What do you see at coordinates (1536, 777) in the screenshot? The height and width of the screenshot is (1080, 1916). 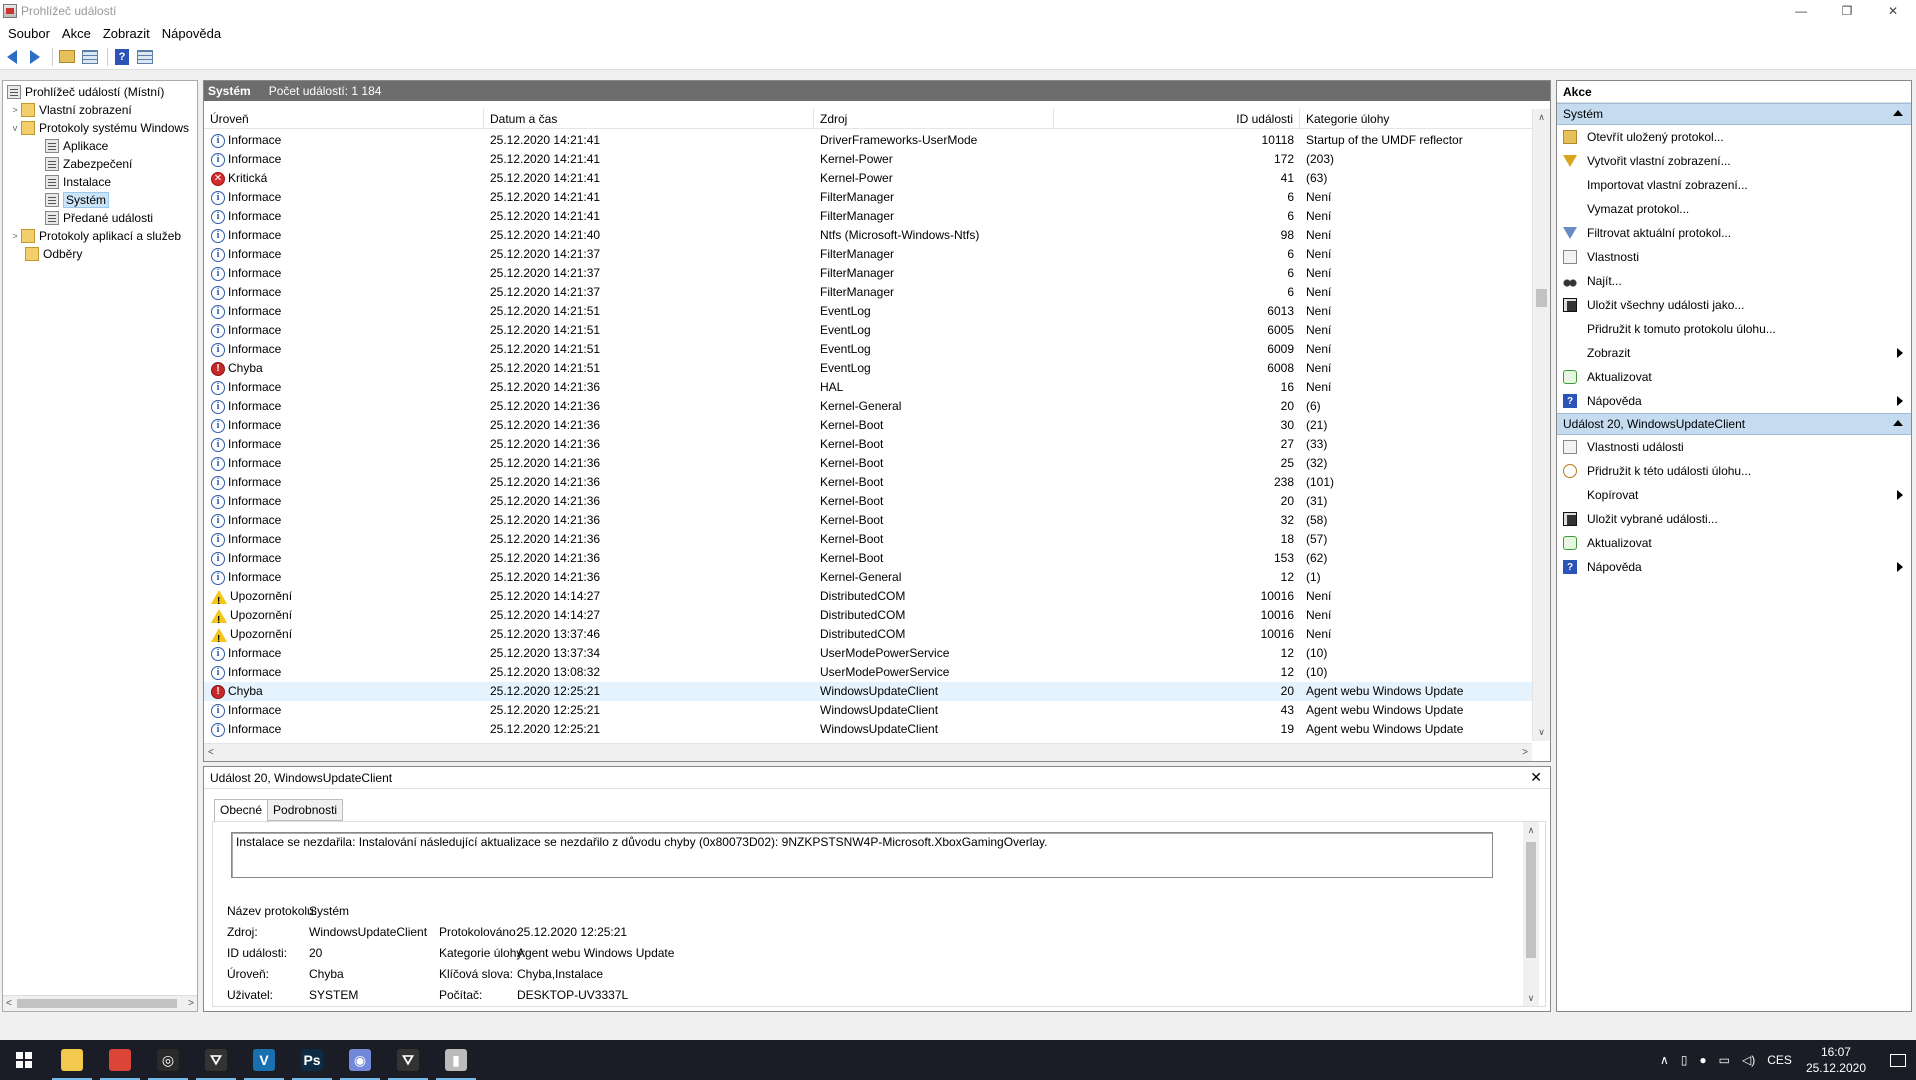 I see `close-detail-icon: ✕` at bounding box center [1536, 777].